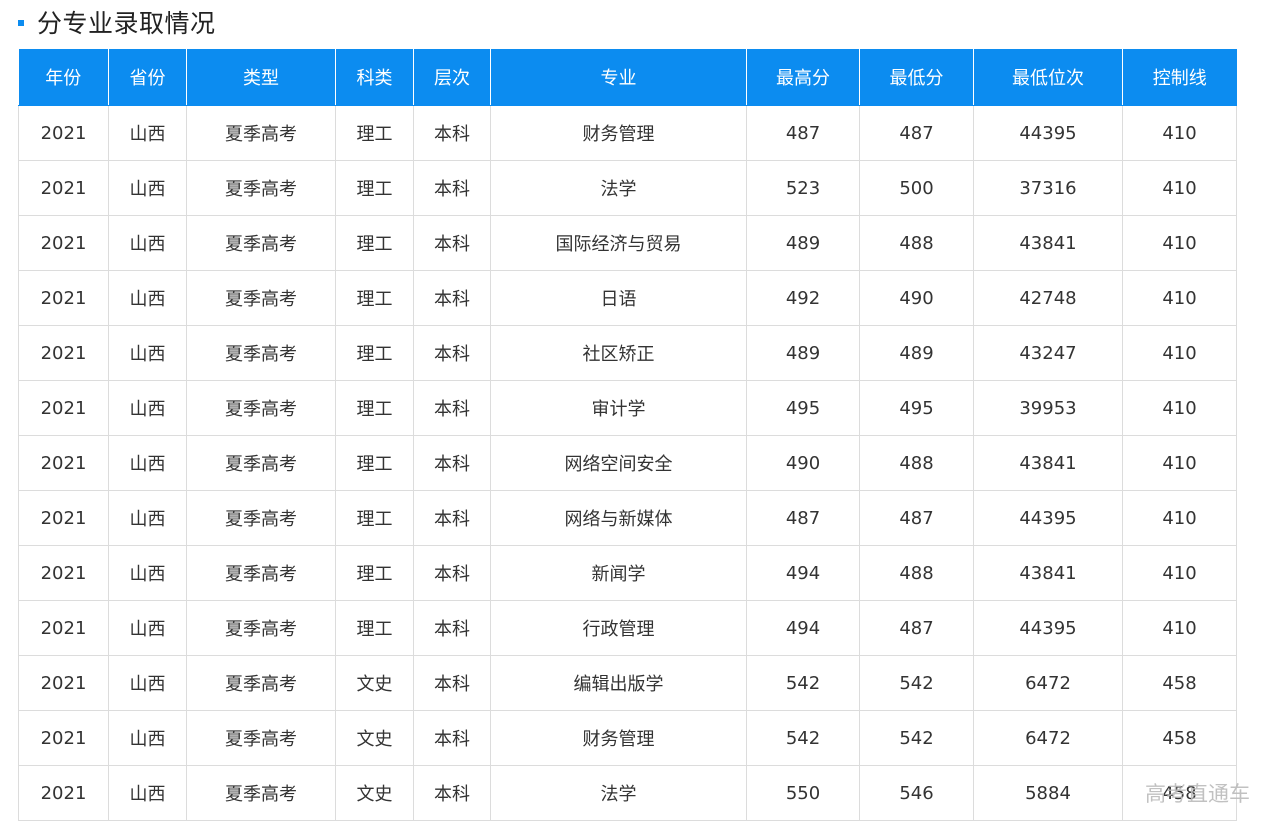 The height and width of the screenshot is (831, 1280). Describe the element at coordinates (374, 683) in the screenshot. I see `cell-category: 文史` at that location.